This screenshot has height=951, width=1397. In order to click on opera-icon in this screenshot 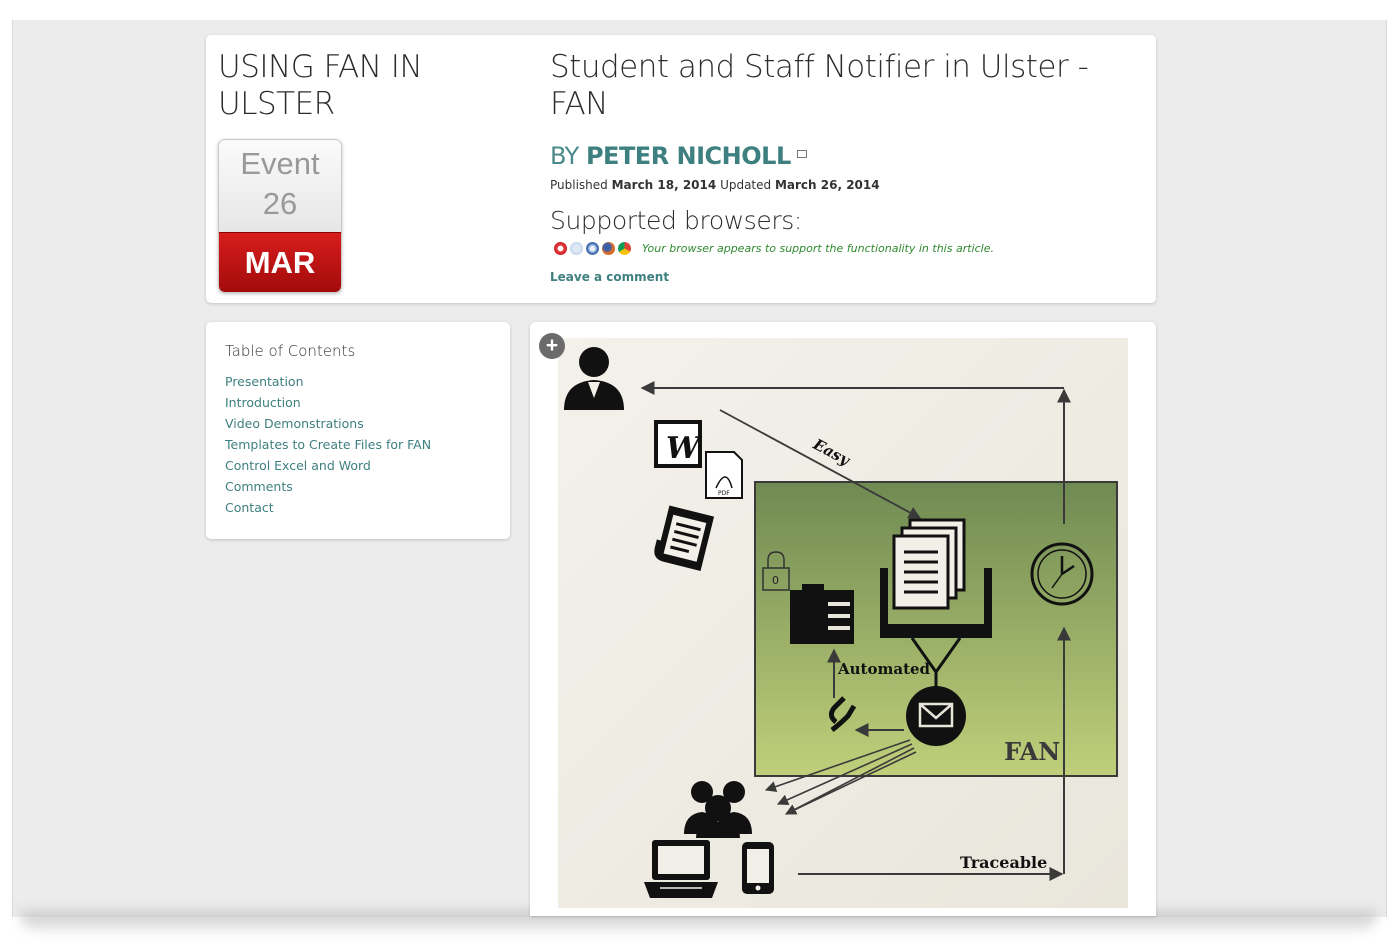, I will do `click(560, 248)`.